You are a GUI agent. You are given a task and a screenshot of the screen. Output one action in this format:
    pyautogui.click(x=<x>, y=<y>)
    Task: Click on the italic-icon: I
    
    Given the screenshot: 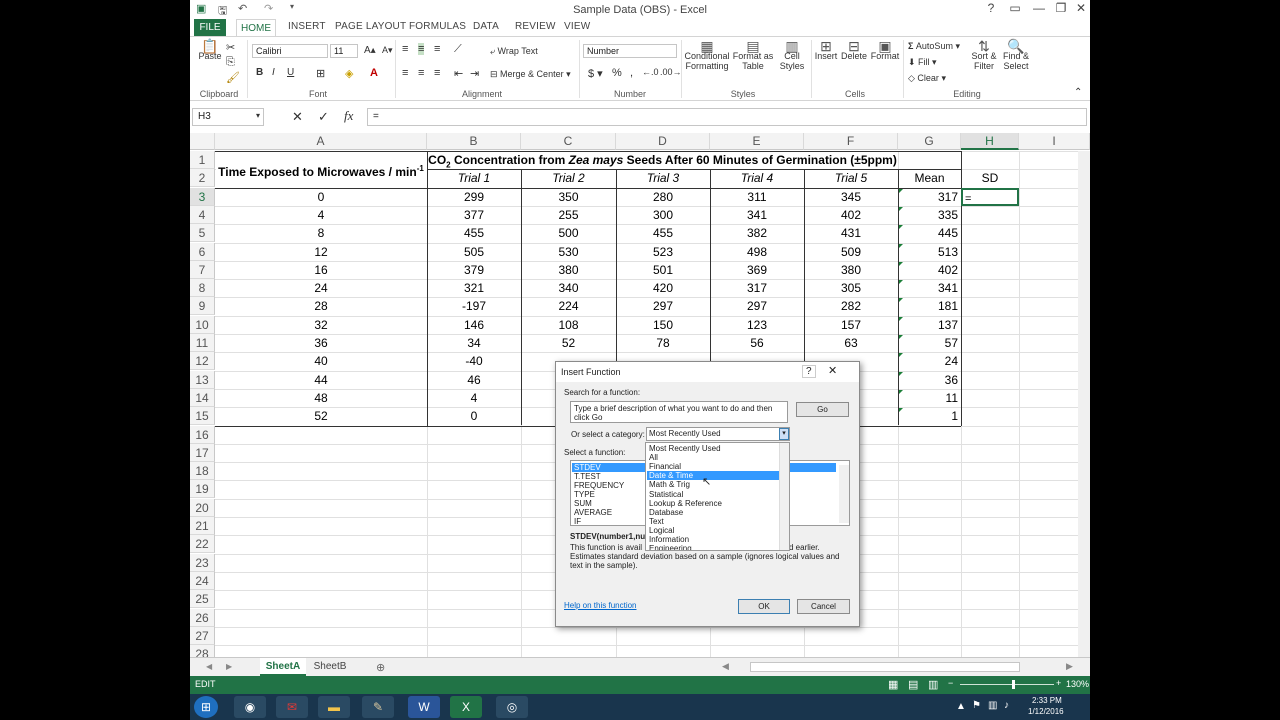 What is the action you would take?
    pyautogui.click(x=273, y=72)
    